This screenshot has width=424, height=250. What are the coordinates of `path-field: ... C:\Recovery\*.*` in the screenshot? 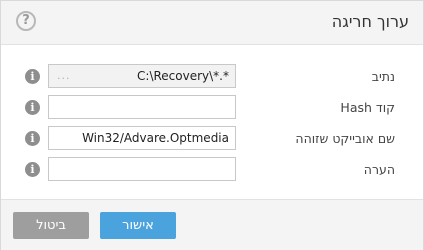 It's located at (142, 76).